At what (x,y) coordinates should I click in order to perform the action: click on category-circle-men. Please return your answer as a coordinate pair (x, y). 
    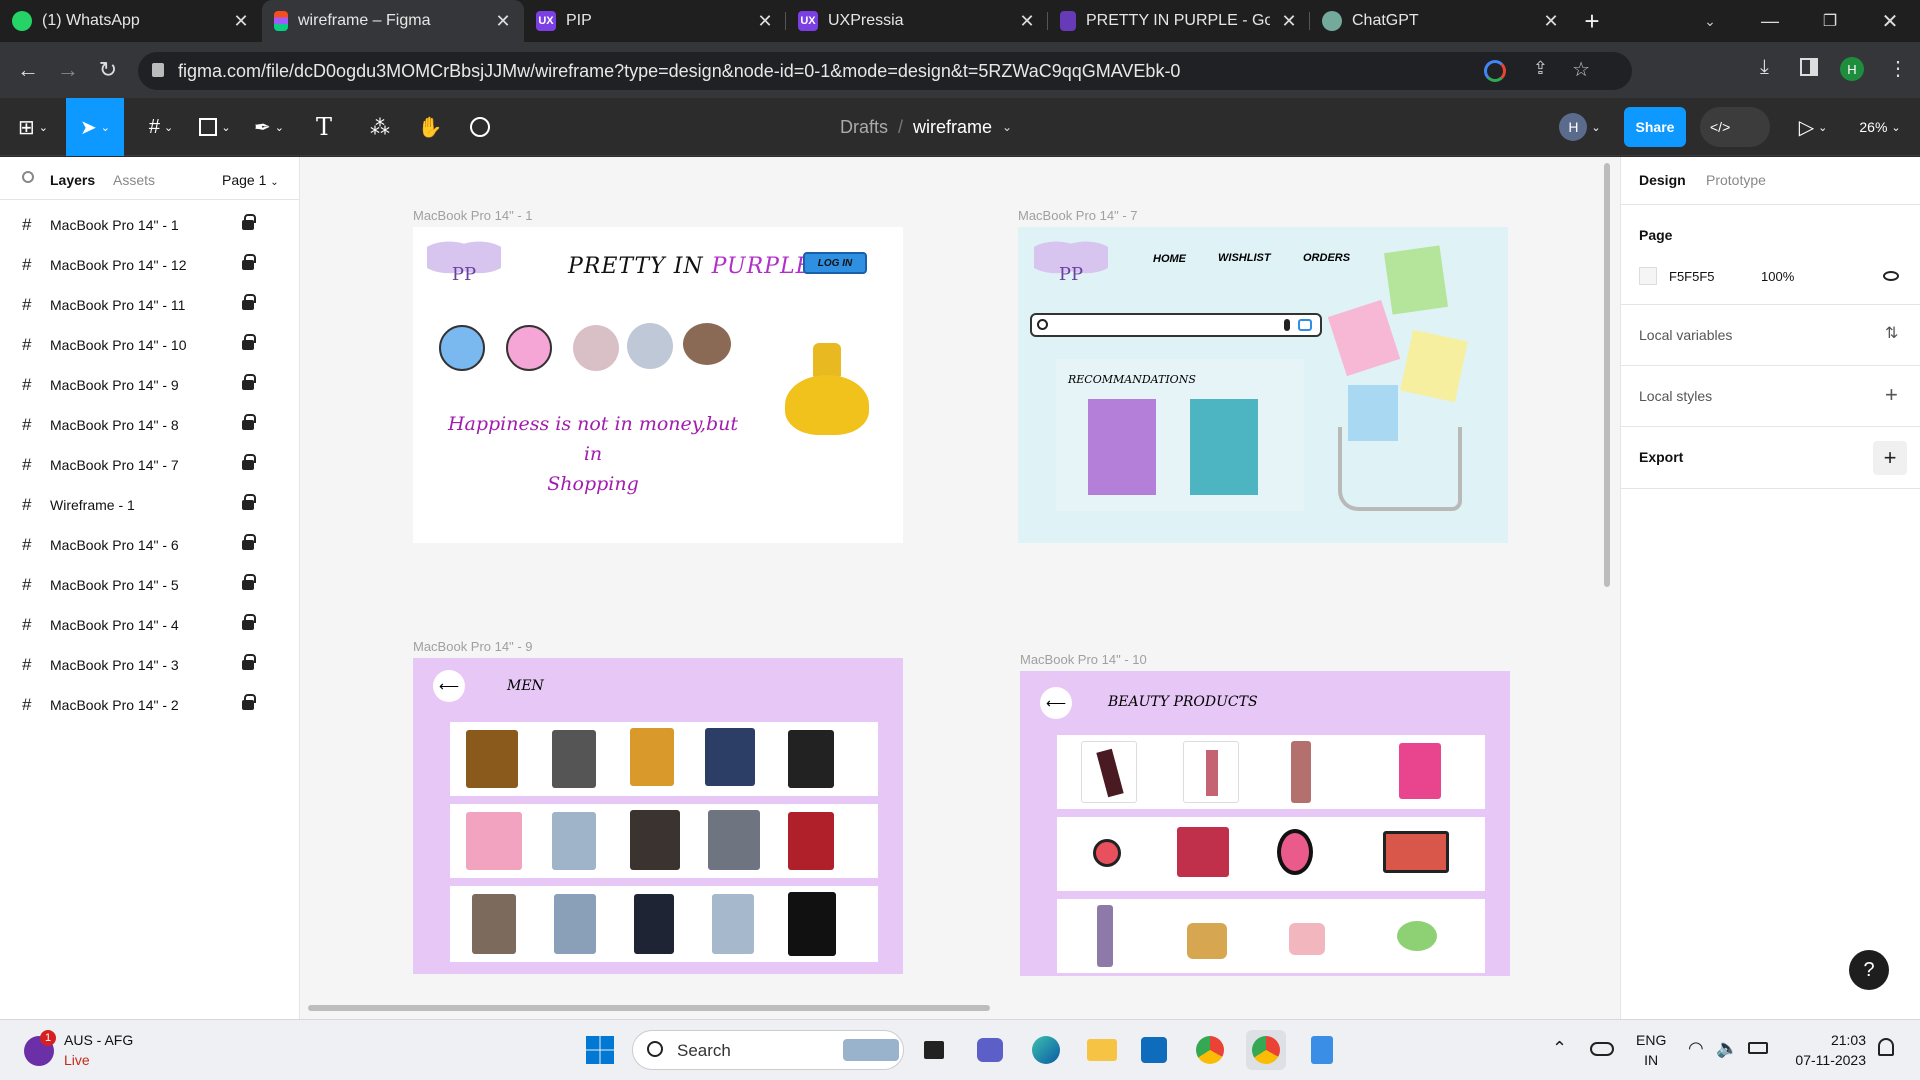
    Looking at the image, I should click on (462, 348).